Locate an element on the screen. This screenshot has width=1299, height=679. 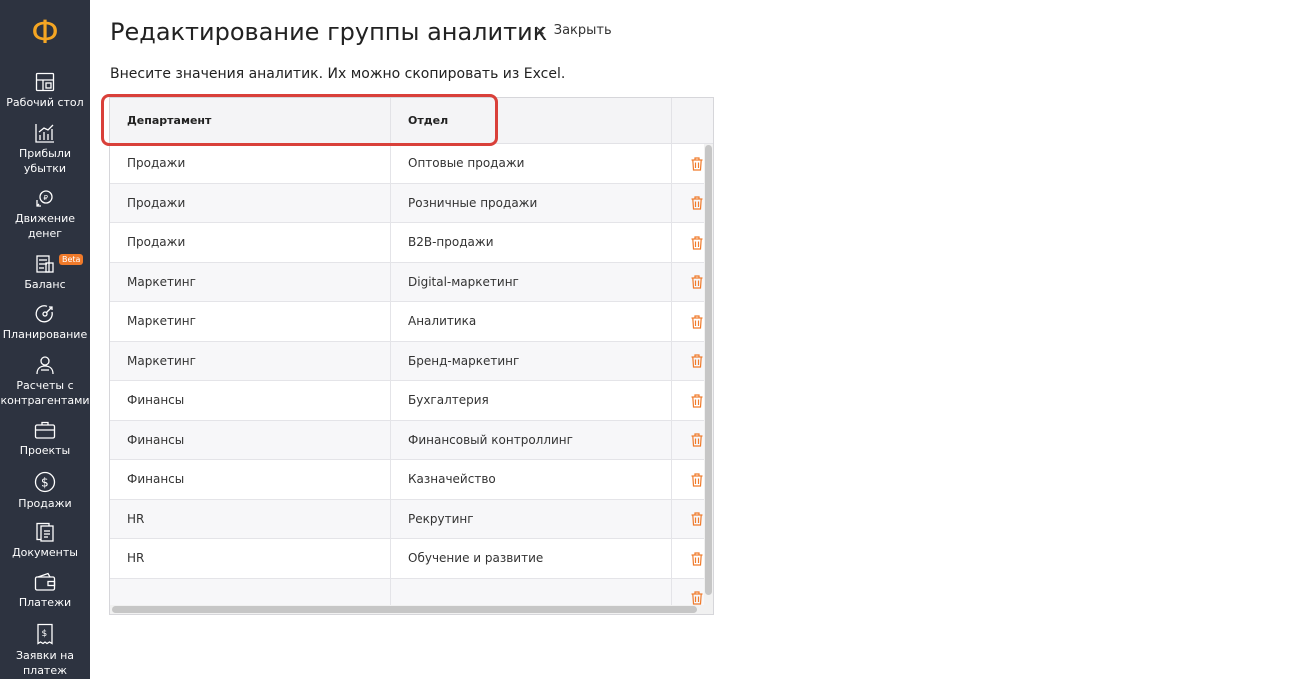
table-row: Маркетинг Аналитика is located at coordinates (407, 322).